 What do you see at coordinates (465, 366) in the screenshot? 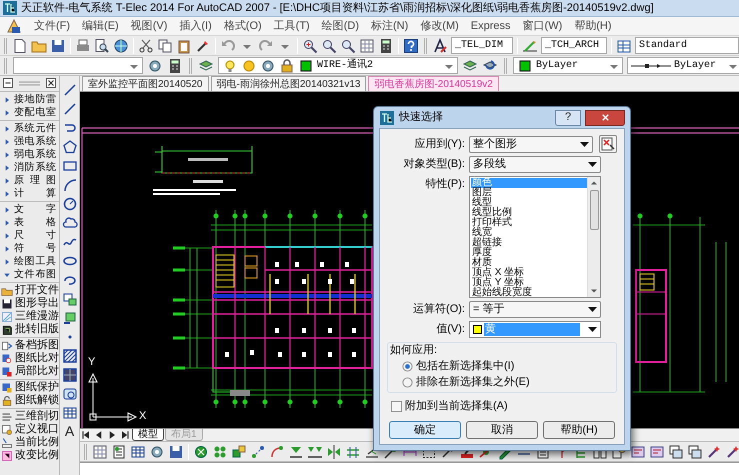
I see `radio-label: 包括在新选择集中(I)` at bounding box center [465, 366].